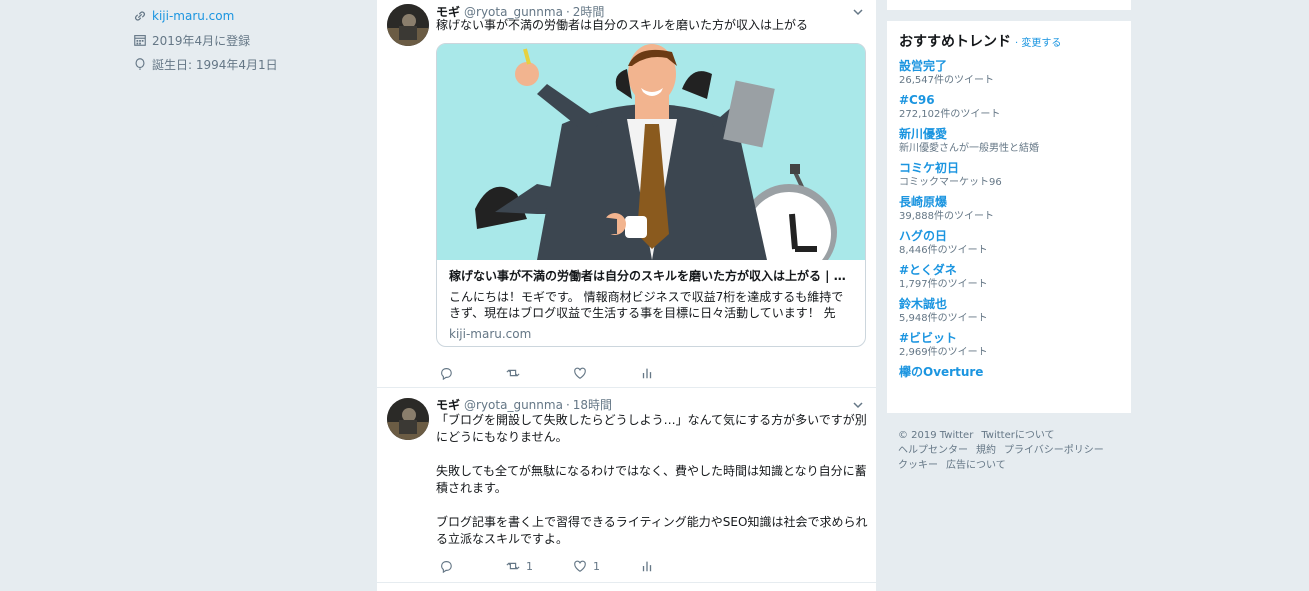 The width and height of the screenshot is (1309, 591). Describe the element at coordinates (1017, 435) in the screenshot. I see `footer-link: Twitterについて` at that location.